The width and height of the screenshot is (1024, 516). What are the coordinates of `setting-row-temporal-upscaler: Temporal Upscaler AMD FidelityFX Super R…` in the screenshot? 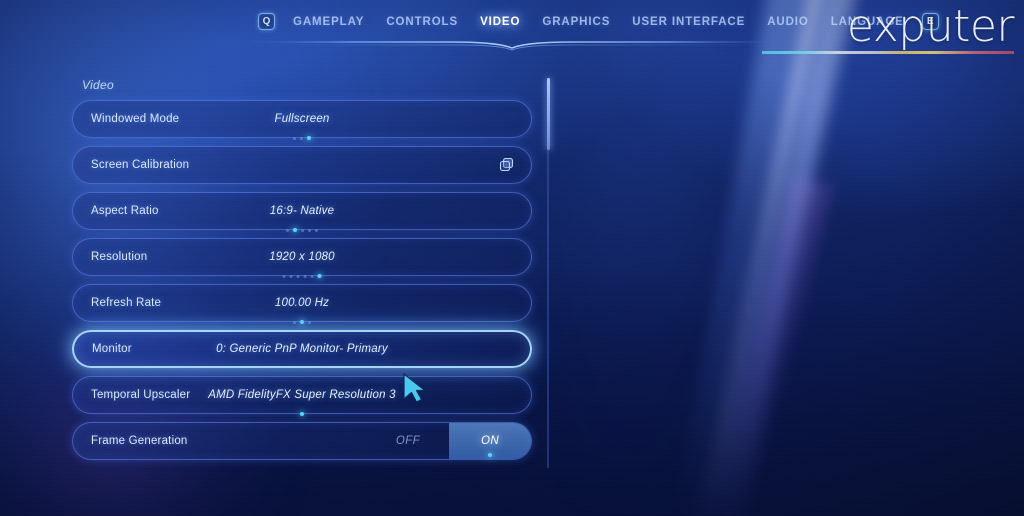 It's located at (302, 396).